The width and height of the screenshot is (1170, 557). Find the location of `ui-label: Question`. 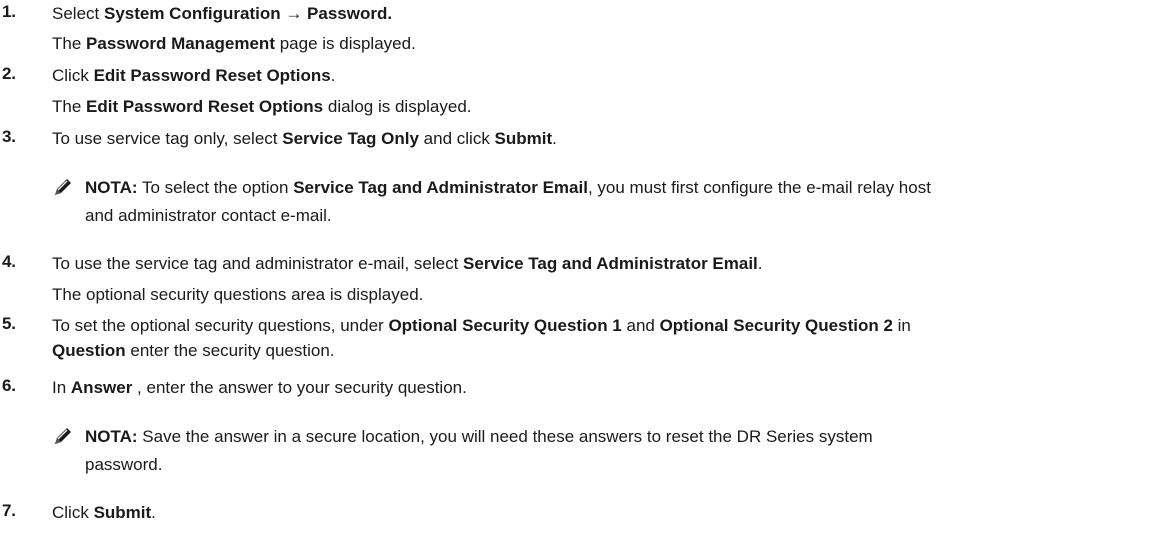

ui-label: Question is located at coordinates (89, 350).